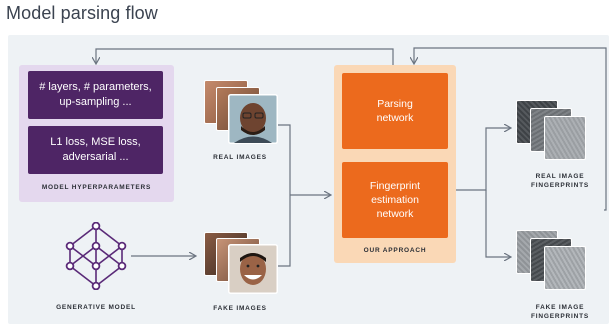 This screenshot has width=611, height=324. Describe the element at coordinates (96, 187) in the screenshot. I see `model-hyperparameters-caption: MODEL HYPERPARAMETERS` at that location.